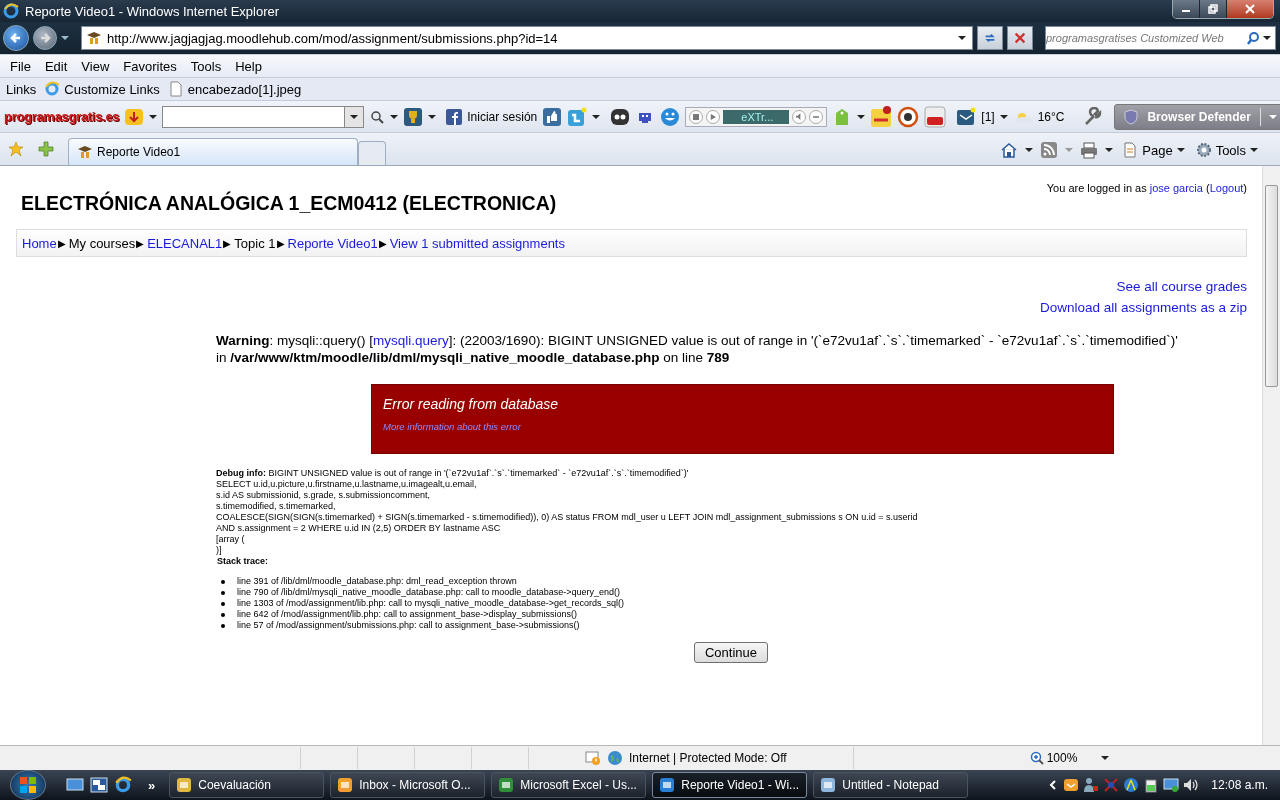  Describe the element at coordinates (56, 66) in the screenshot. I see `menu-item: Edit` at that location.